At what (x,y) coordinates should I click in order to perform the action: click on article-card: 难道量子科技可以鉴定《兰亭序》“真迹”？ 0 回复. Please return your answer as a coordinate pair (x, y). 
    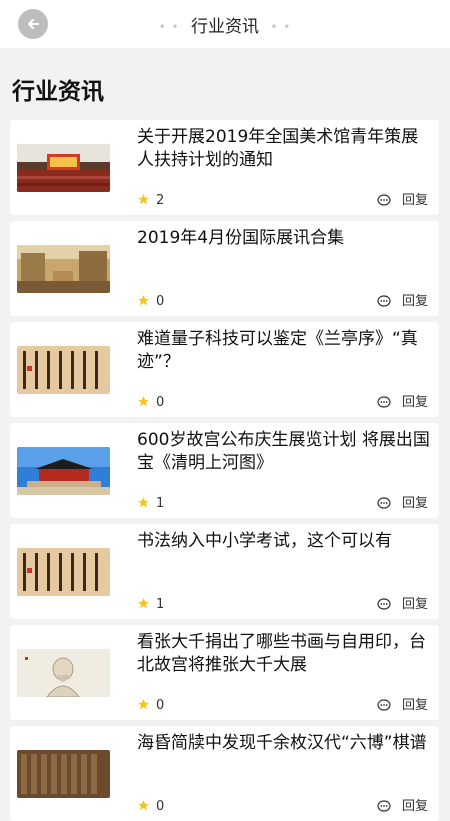
    Looking at the image, I should click on (224, 369).